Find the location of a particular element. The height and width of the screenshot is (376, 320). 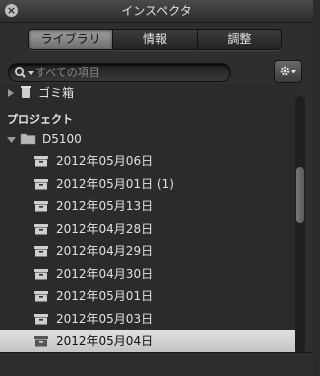

search-input is located at coordinates (130, 72).